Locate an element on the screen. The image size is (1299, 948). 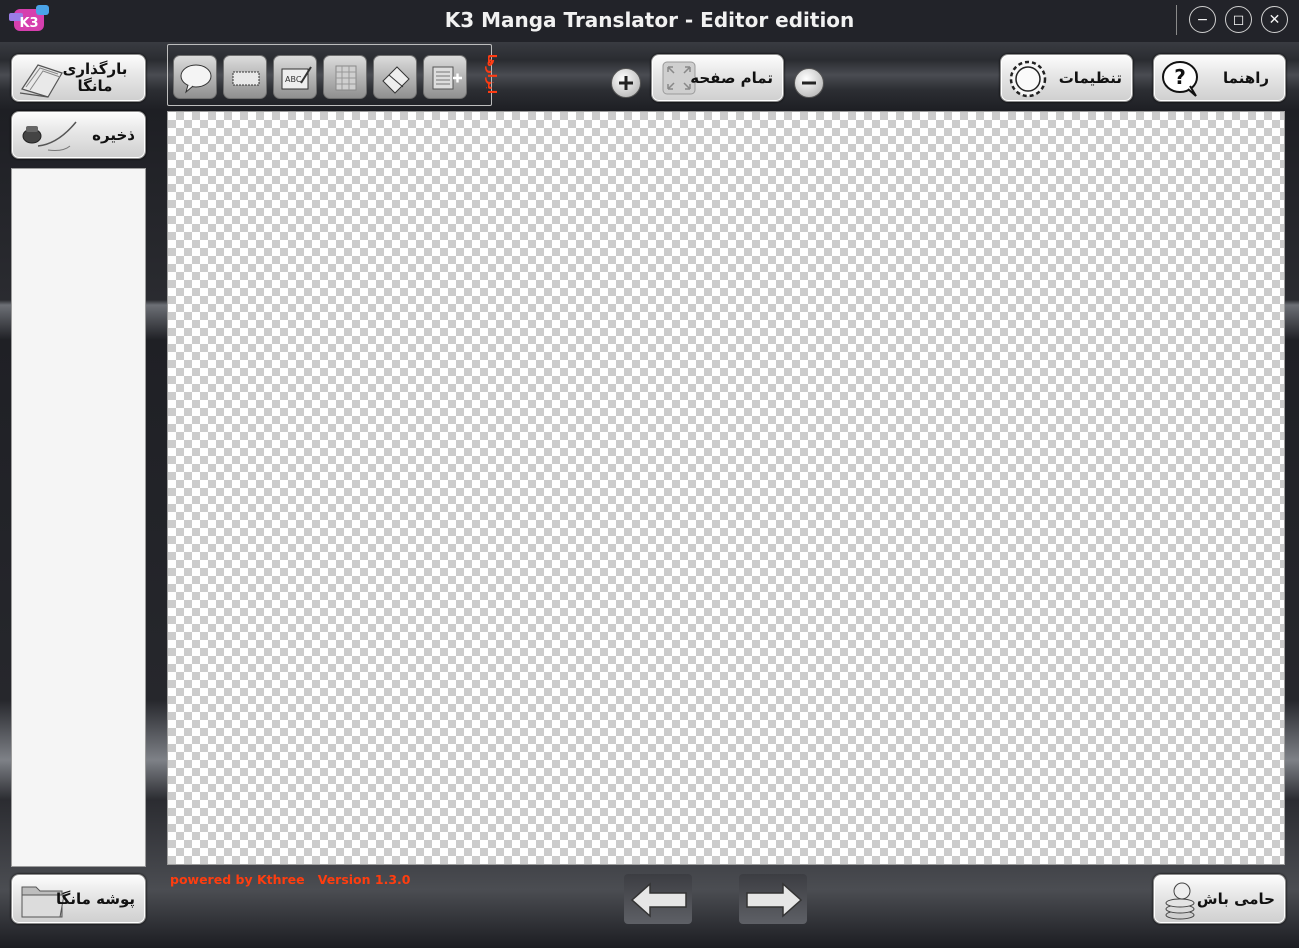
page-list-panel is located at coordinates (78, 517).